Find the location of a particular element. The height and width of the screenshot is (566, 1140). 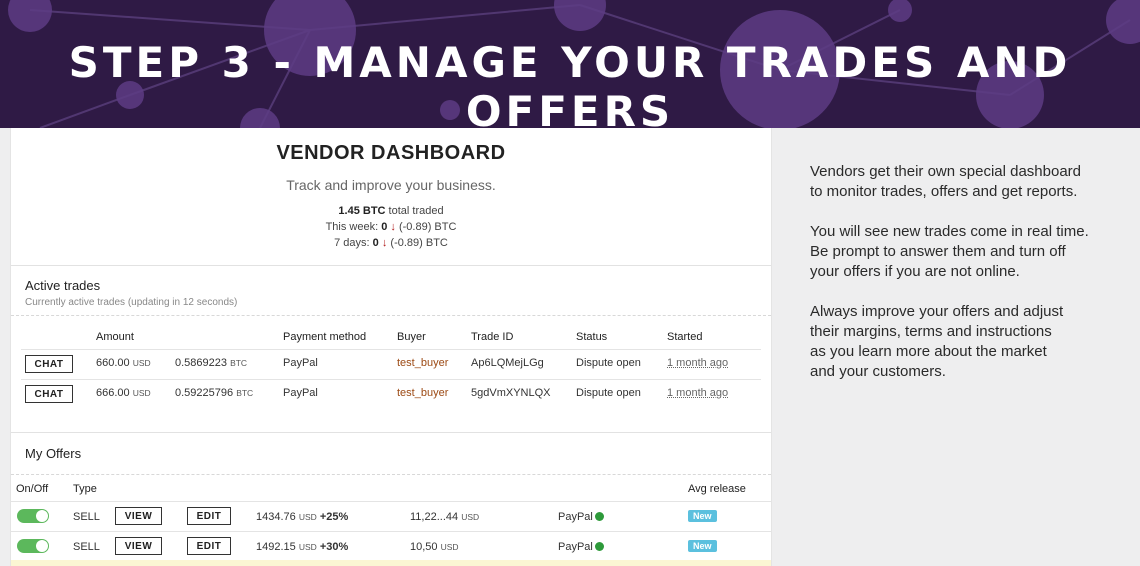

seven-days-stat: 7 days: 0 ↓ (-0.89) BTC is located at coordinates (391, 243).